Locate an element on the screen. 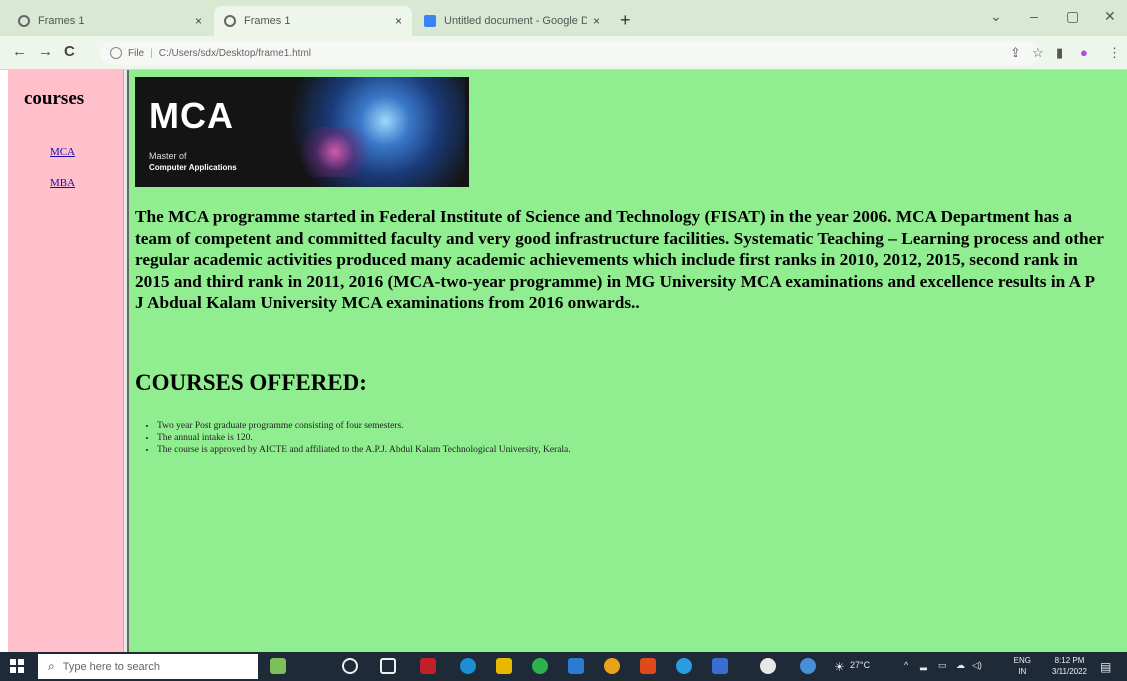 The width and height of the screenshot is (1127, 681). office-app-icon is located at coordinates (428, 666).